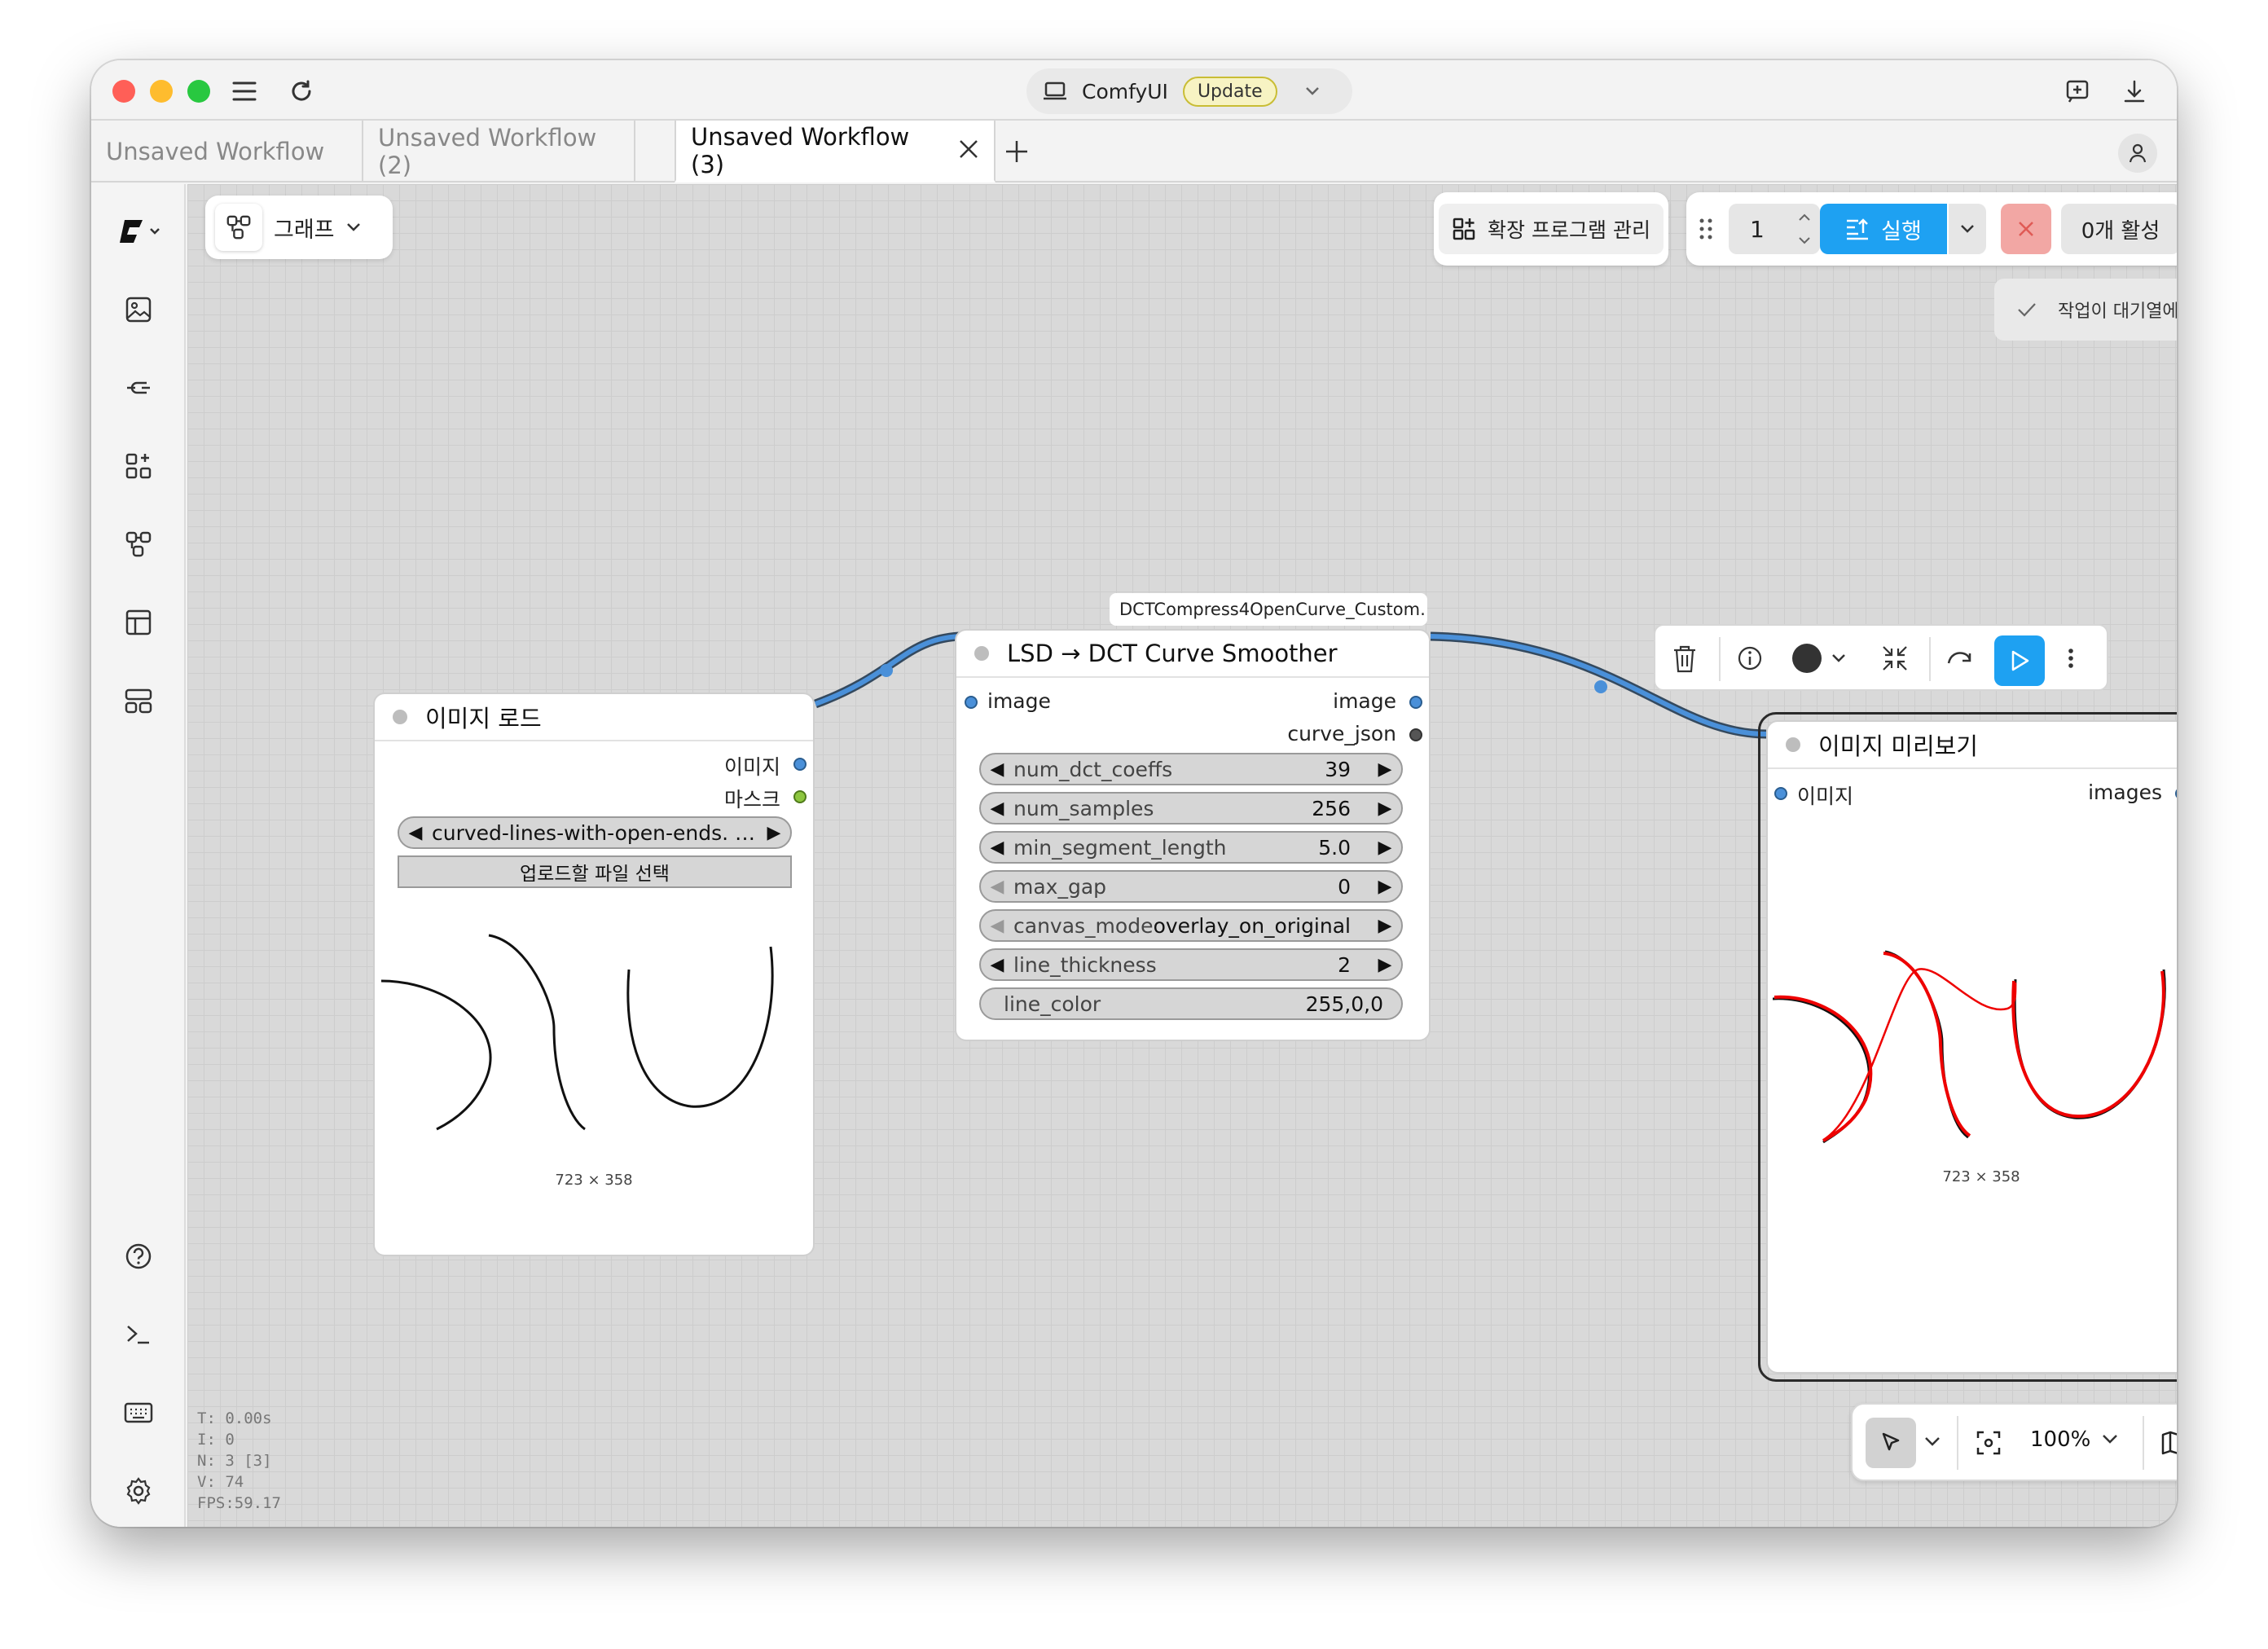 This screenshot has height=1649, width=2268. What do you see at coordinates (1191, 847) in the screenshot?
I see `widget-min-segment-length: ◀ min_segment_length 5.0 ▶` at bounding box center [1191, 847].